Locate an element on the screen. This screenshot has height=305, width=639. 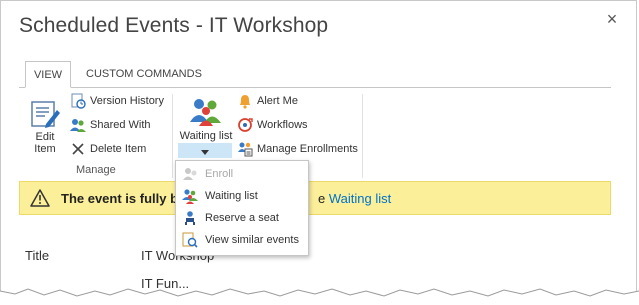
menu-item-waiting-list: Waiting list is located at coordinates (220, 196).